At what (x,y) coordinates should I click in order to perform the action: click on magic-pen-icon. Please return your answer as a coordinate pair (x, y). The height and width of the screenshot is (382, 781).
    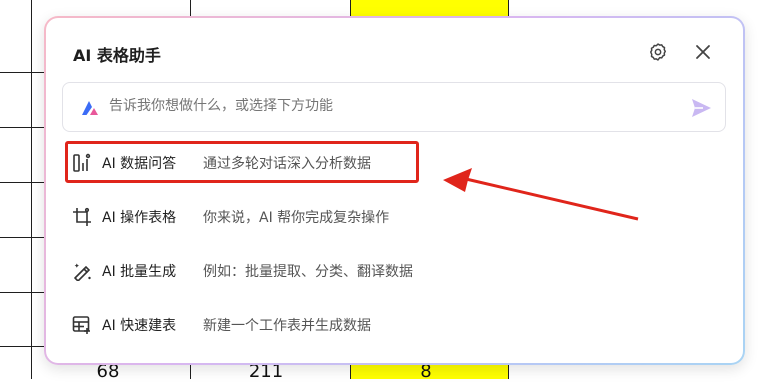
    Looking at the image, I should click on (82, 272).